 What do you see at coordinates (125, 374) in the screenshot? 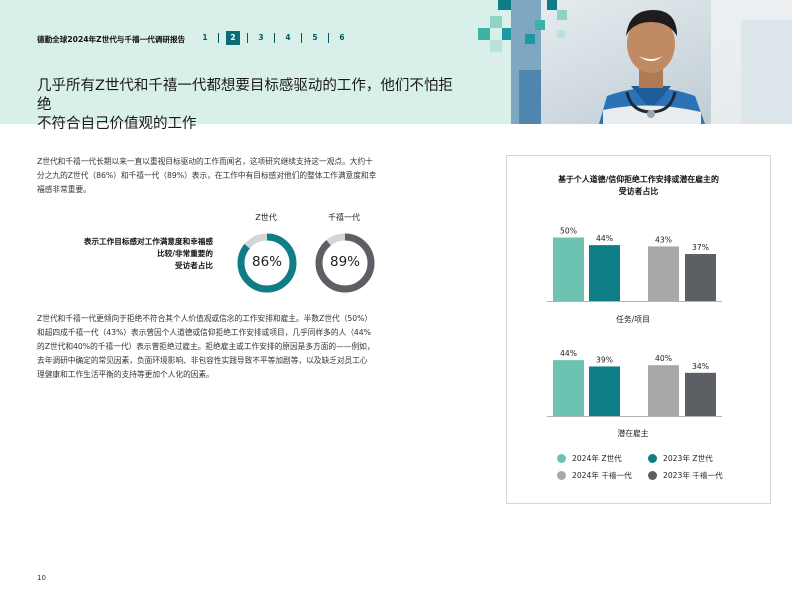
I see `paragraph-line: 理健康和工作生活平衡的支持等更加个人化的因素。` at bounding box center [125, 374].